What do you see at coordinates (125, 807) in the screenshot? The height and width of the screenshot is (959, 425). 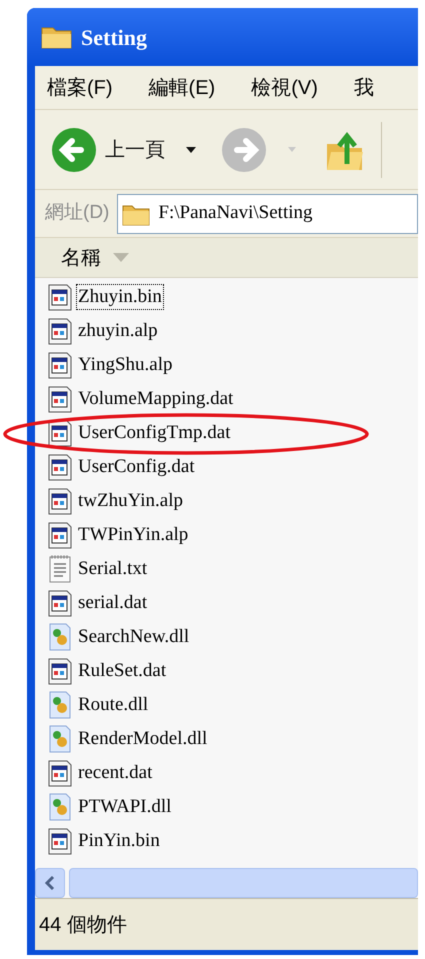 I see `file-name: PTWAPI.dll` at bounding box center [125, 807].